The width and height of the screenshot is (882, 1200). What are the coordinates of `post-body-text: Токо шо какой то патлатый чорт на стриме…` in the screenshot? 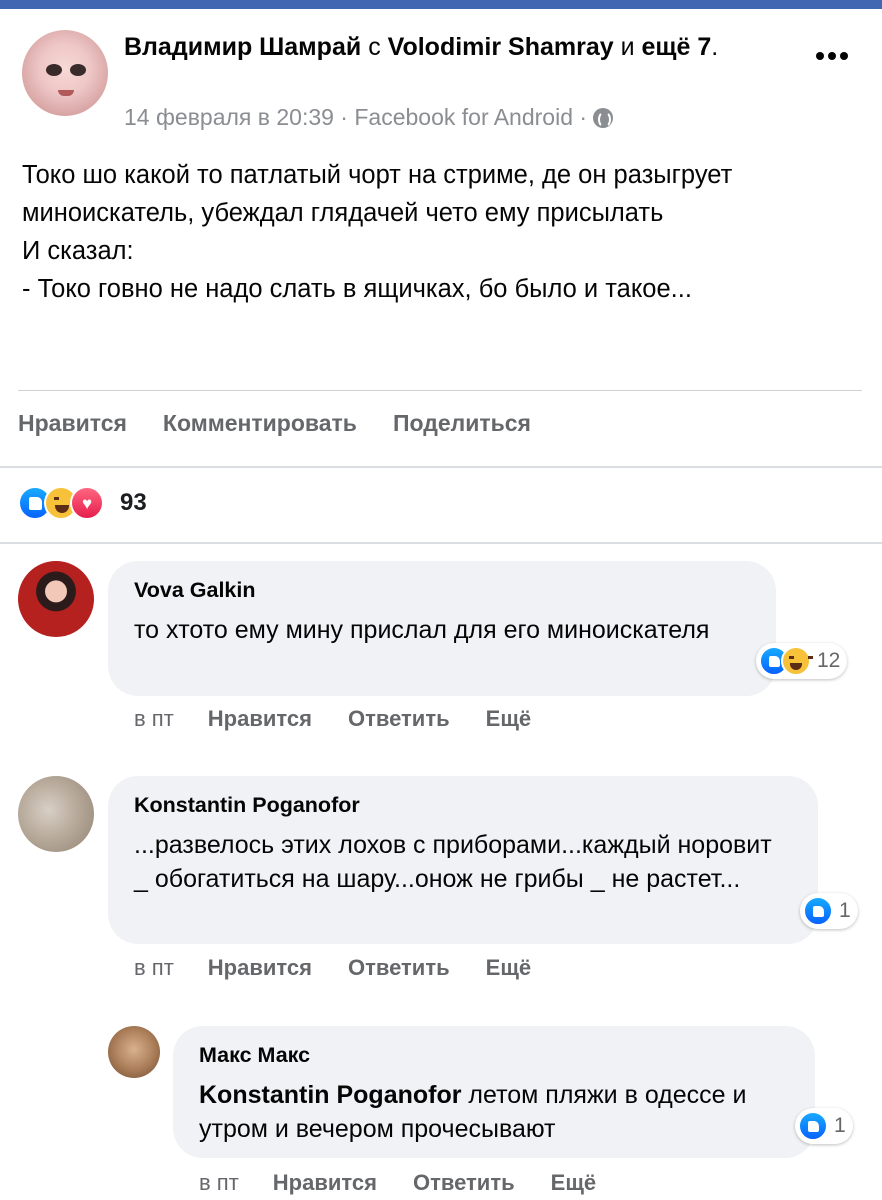 It's located at (377, 232).